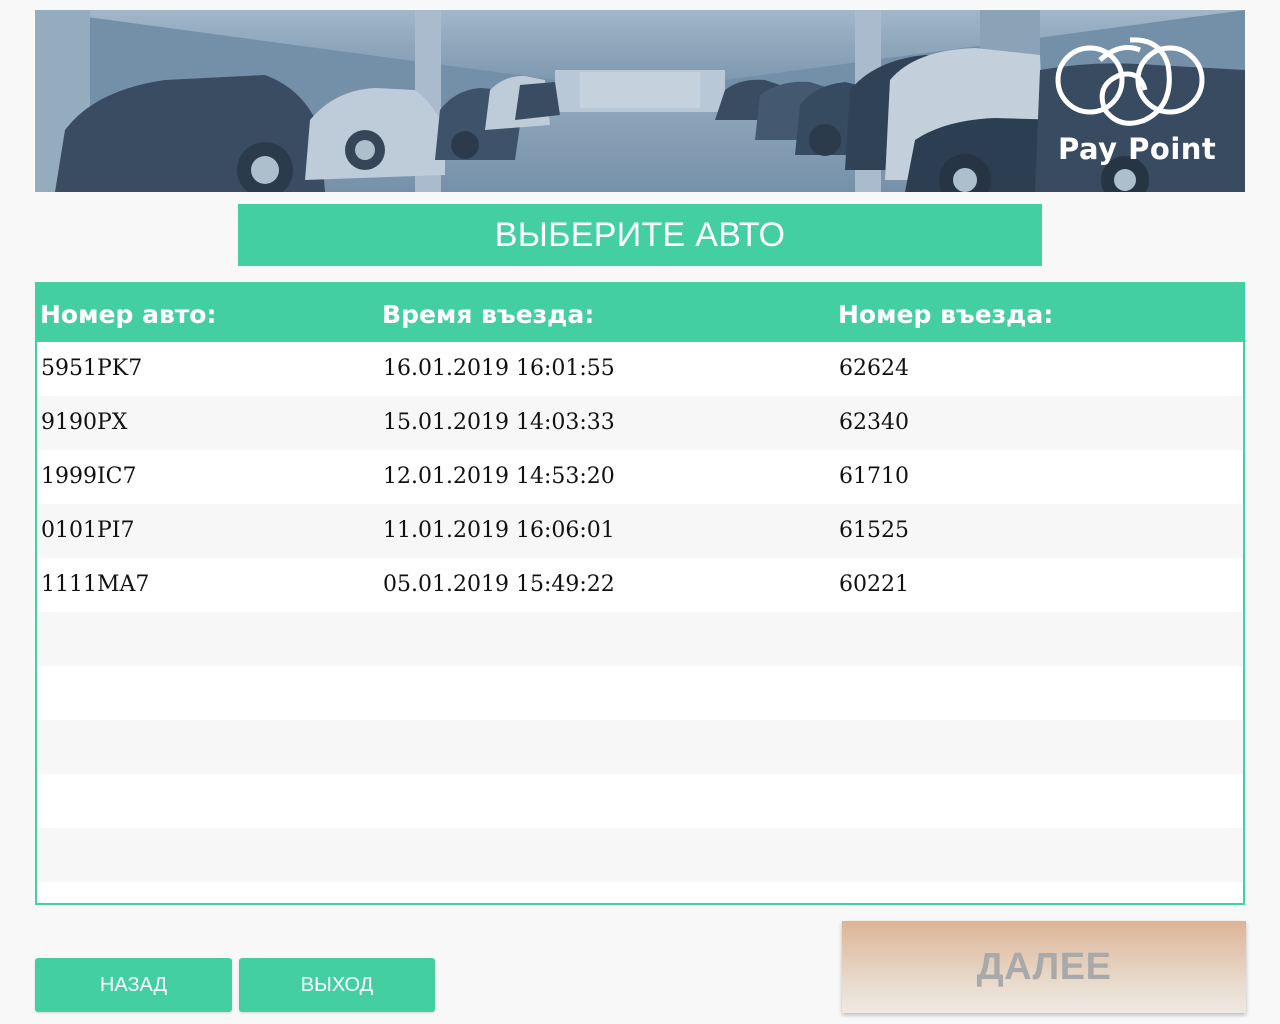  I want to click on cell-plate: 0101PI7, so click(88, 530).